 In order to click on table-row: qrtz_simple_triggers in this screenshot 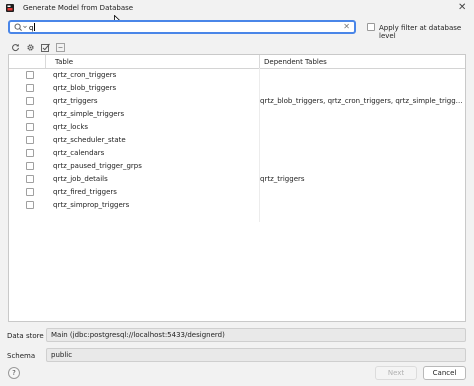, I will do `click(237, 114)`.